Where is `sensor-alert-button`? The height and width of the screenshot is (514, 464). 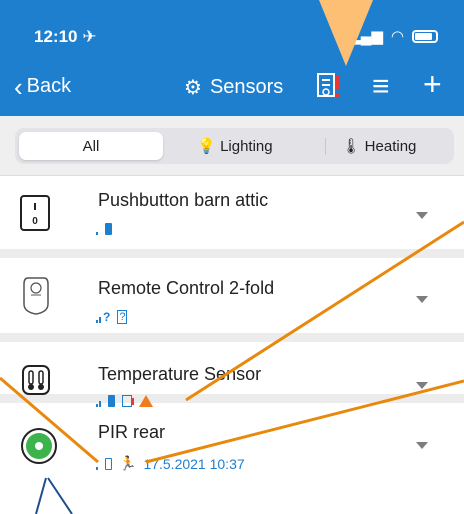 sensor-alert-button is located at coordinates (329, 89).